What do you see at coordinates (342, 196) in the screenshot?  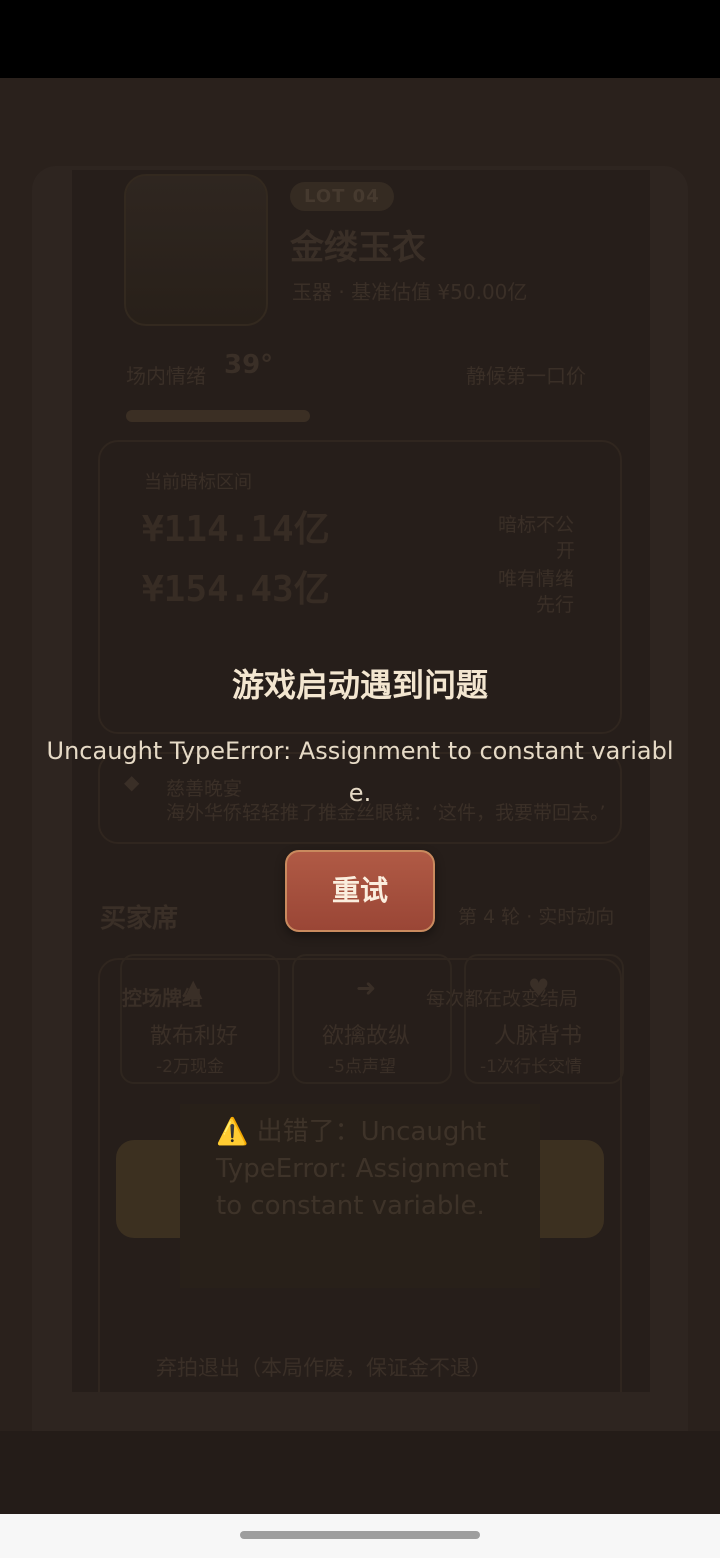 I see `lot-badge: LOT 04` at bounding box center [342, 196].